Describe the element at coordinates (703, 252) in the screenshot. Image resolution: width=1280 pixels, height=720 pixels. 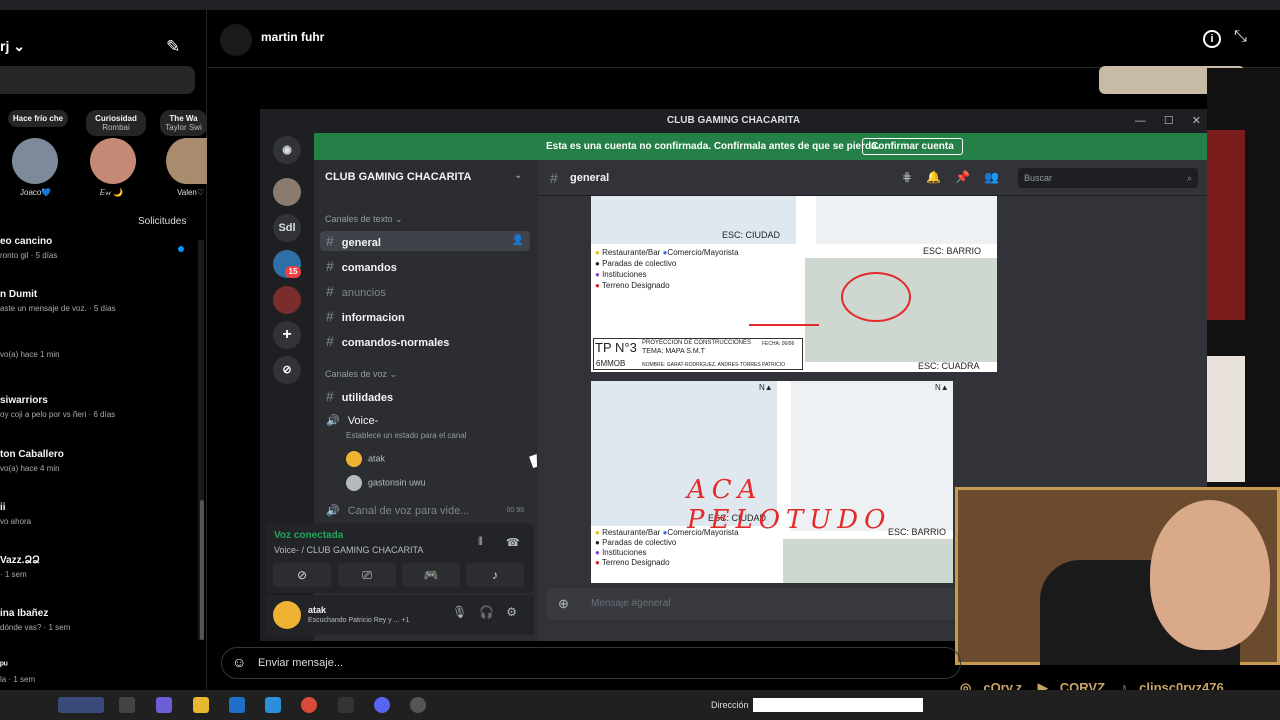
I see `legend-label: Comercio/Mayorista` at that location.